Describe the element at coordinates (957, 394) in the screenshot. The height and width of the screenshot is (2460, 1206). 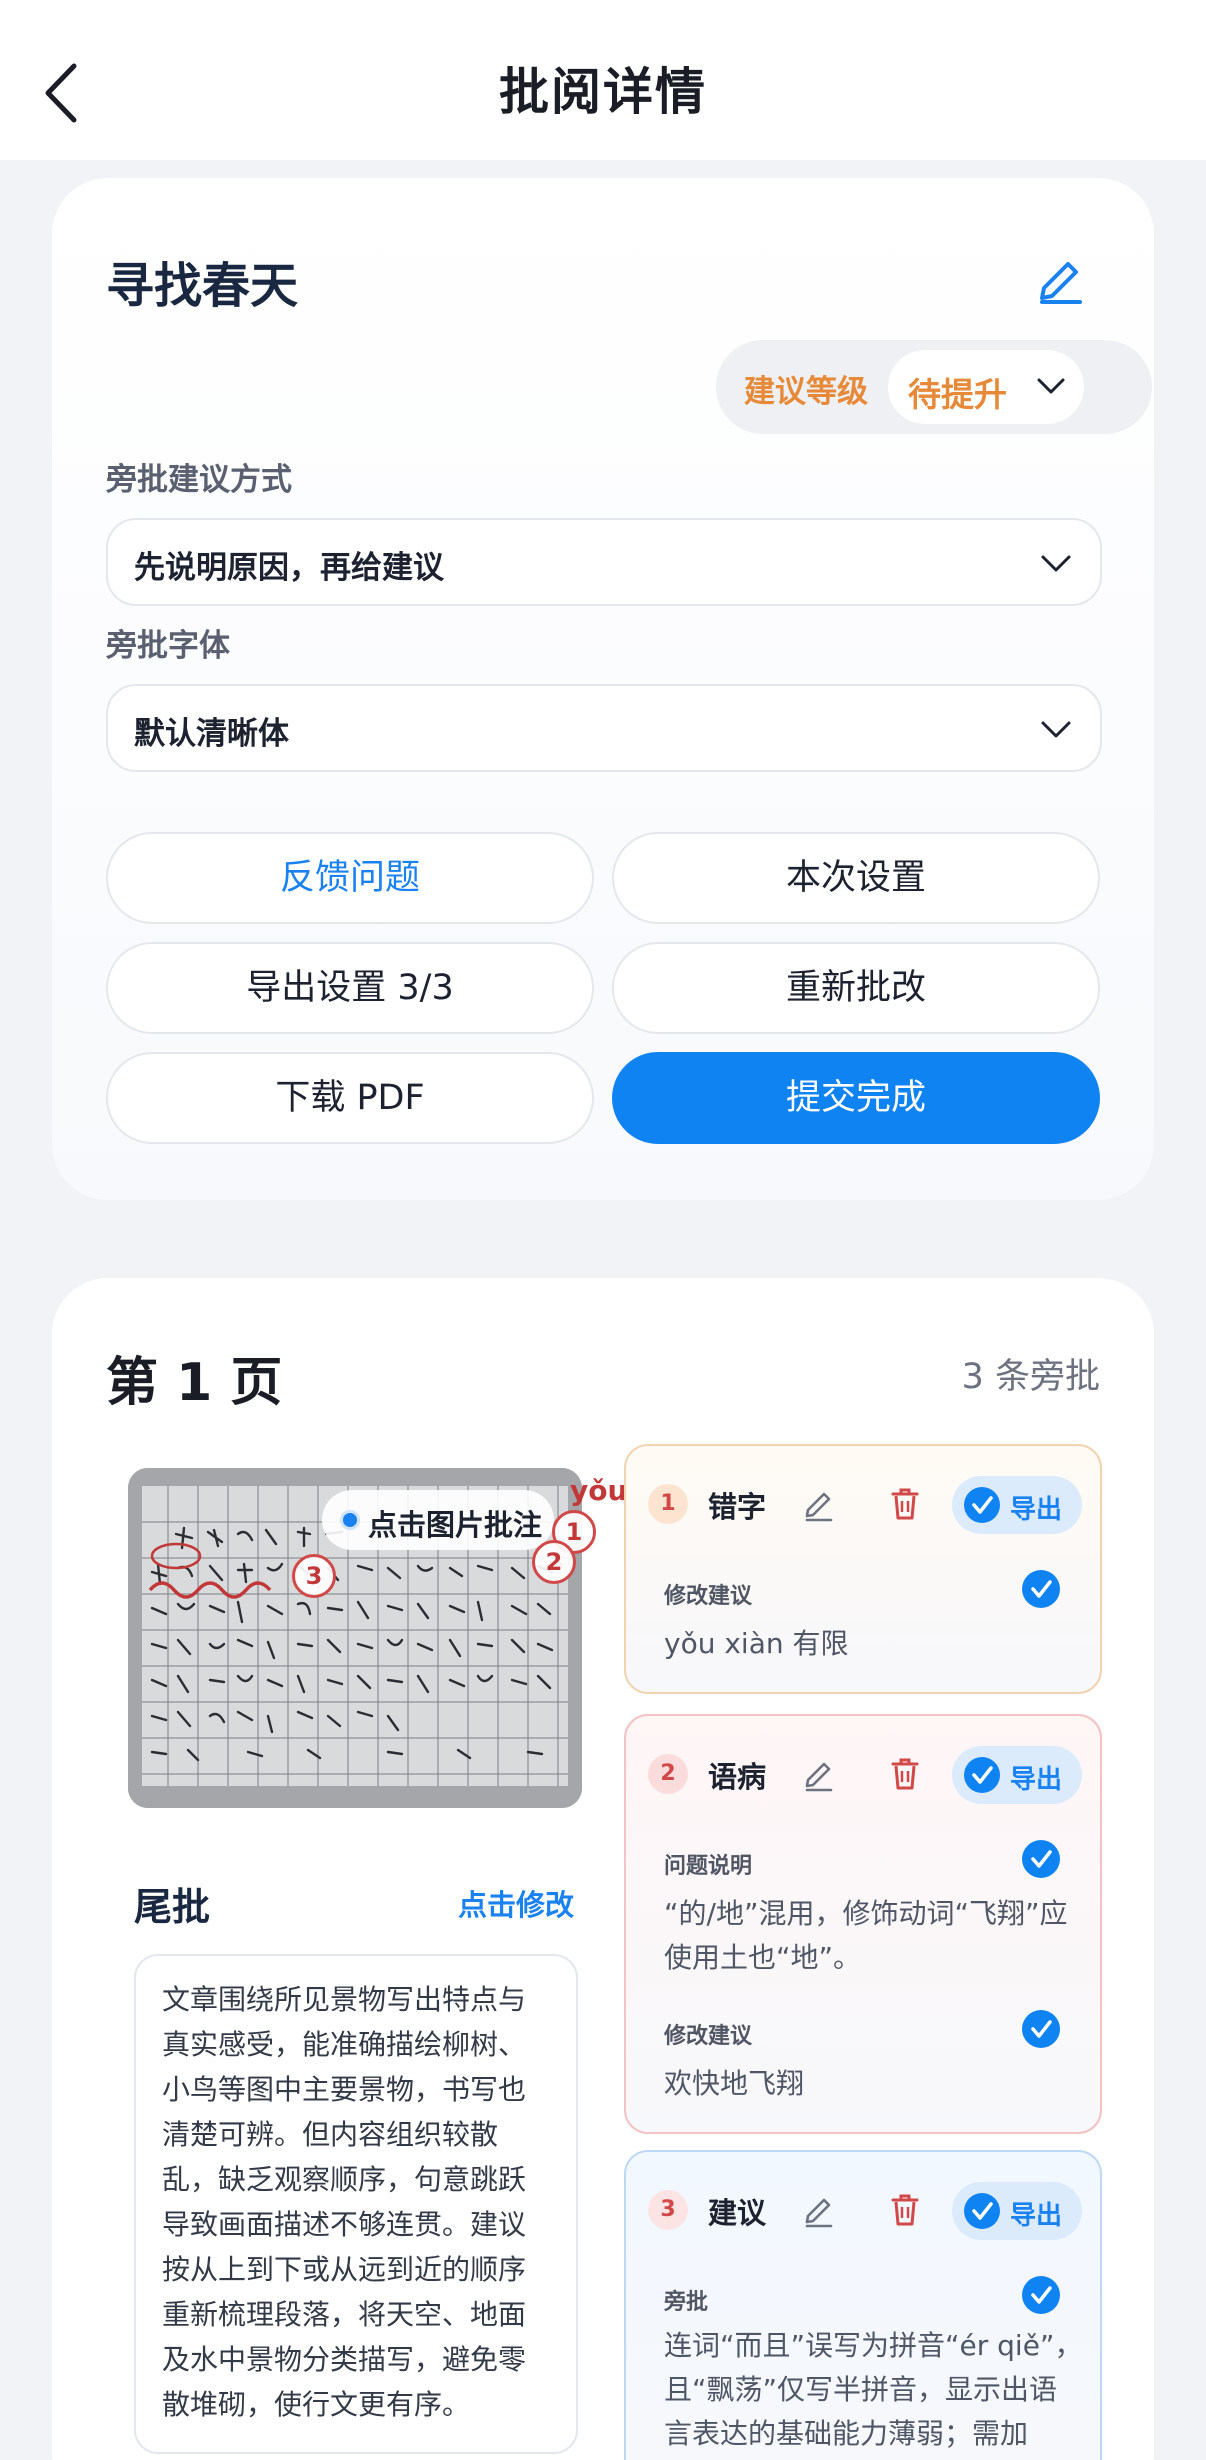
I see `grade-value: 待提升` at that location.